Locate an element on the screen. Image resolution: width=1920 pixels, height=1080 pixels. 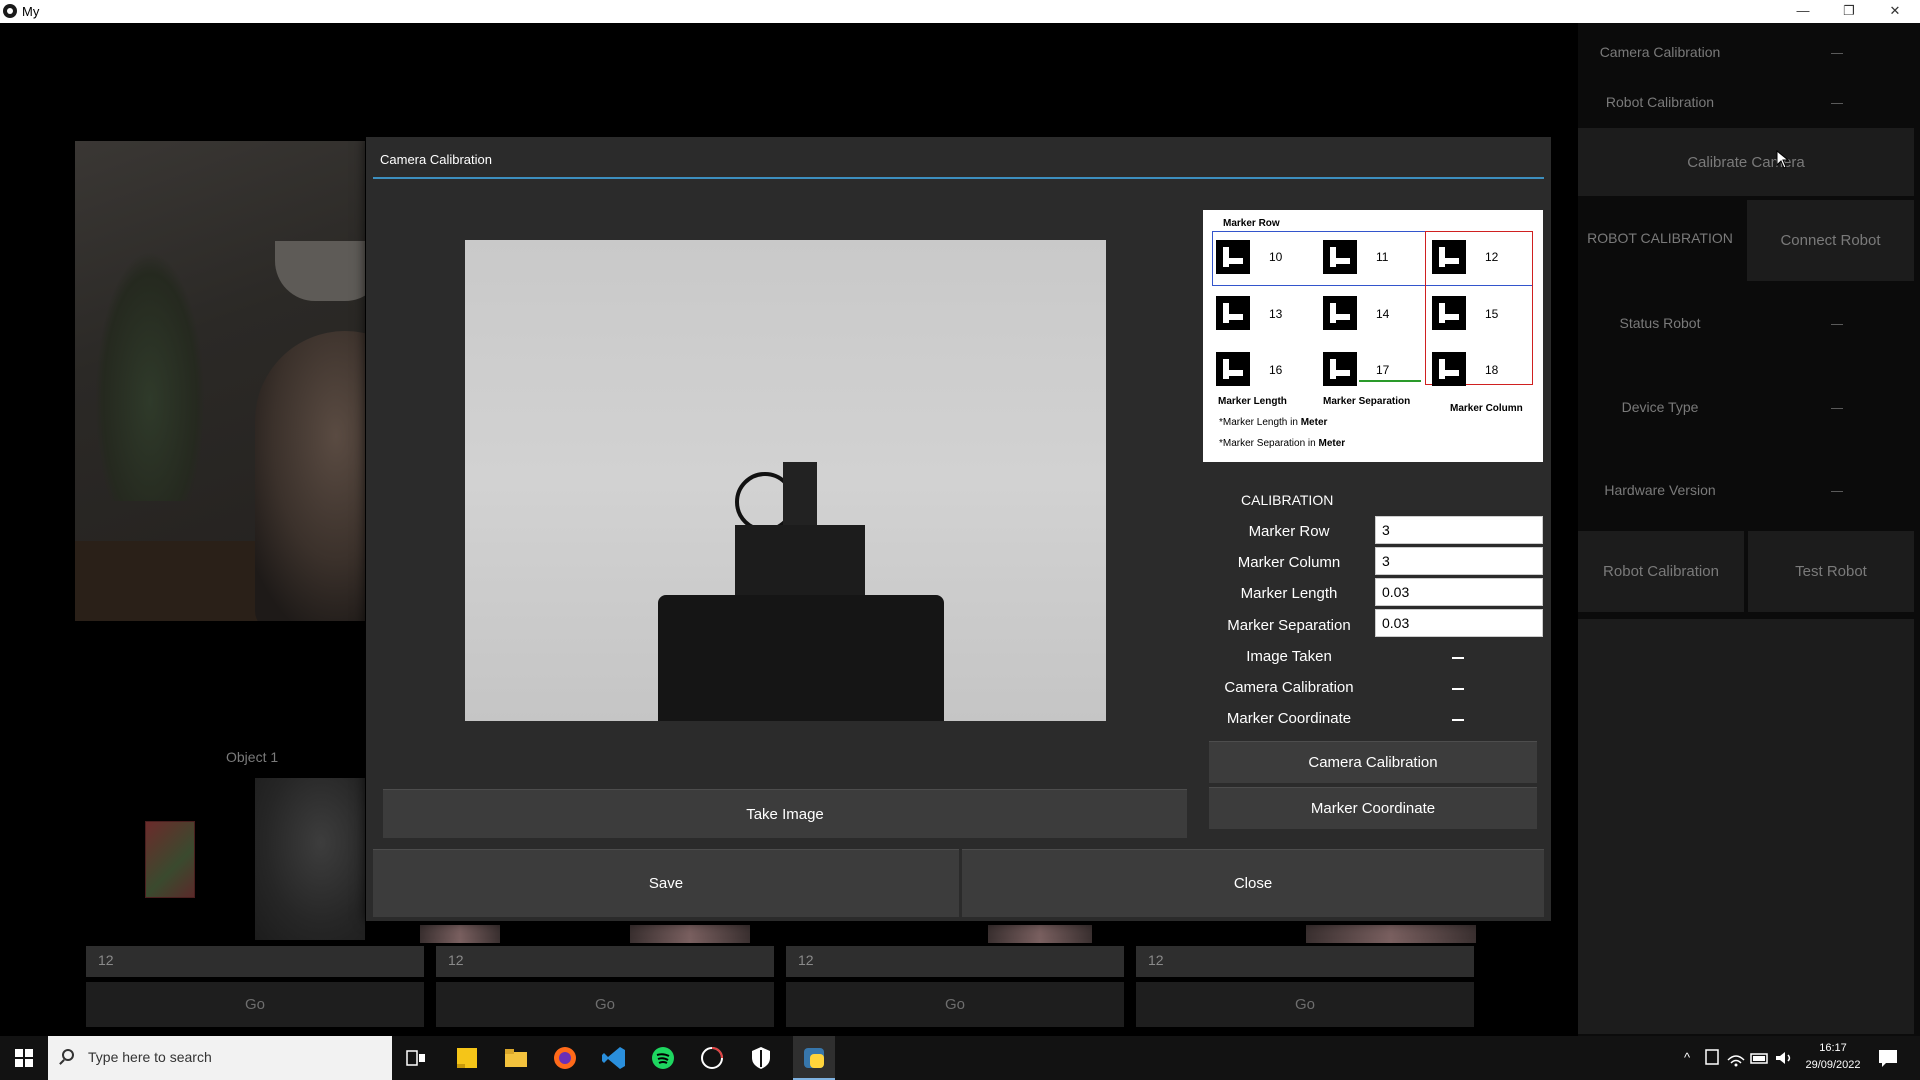
search-box: Type here to search is located at coordinates (220, 1058).